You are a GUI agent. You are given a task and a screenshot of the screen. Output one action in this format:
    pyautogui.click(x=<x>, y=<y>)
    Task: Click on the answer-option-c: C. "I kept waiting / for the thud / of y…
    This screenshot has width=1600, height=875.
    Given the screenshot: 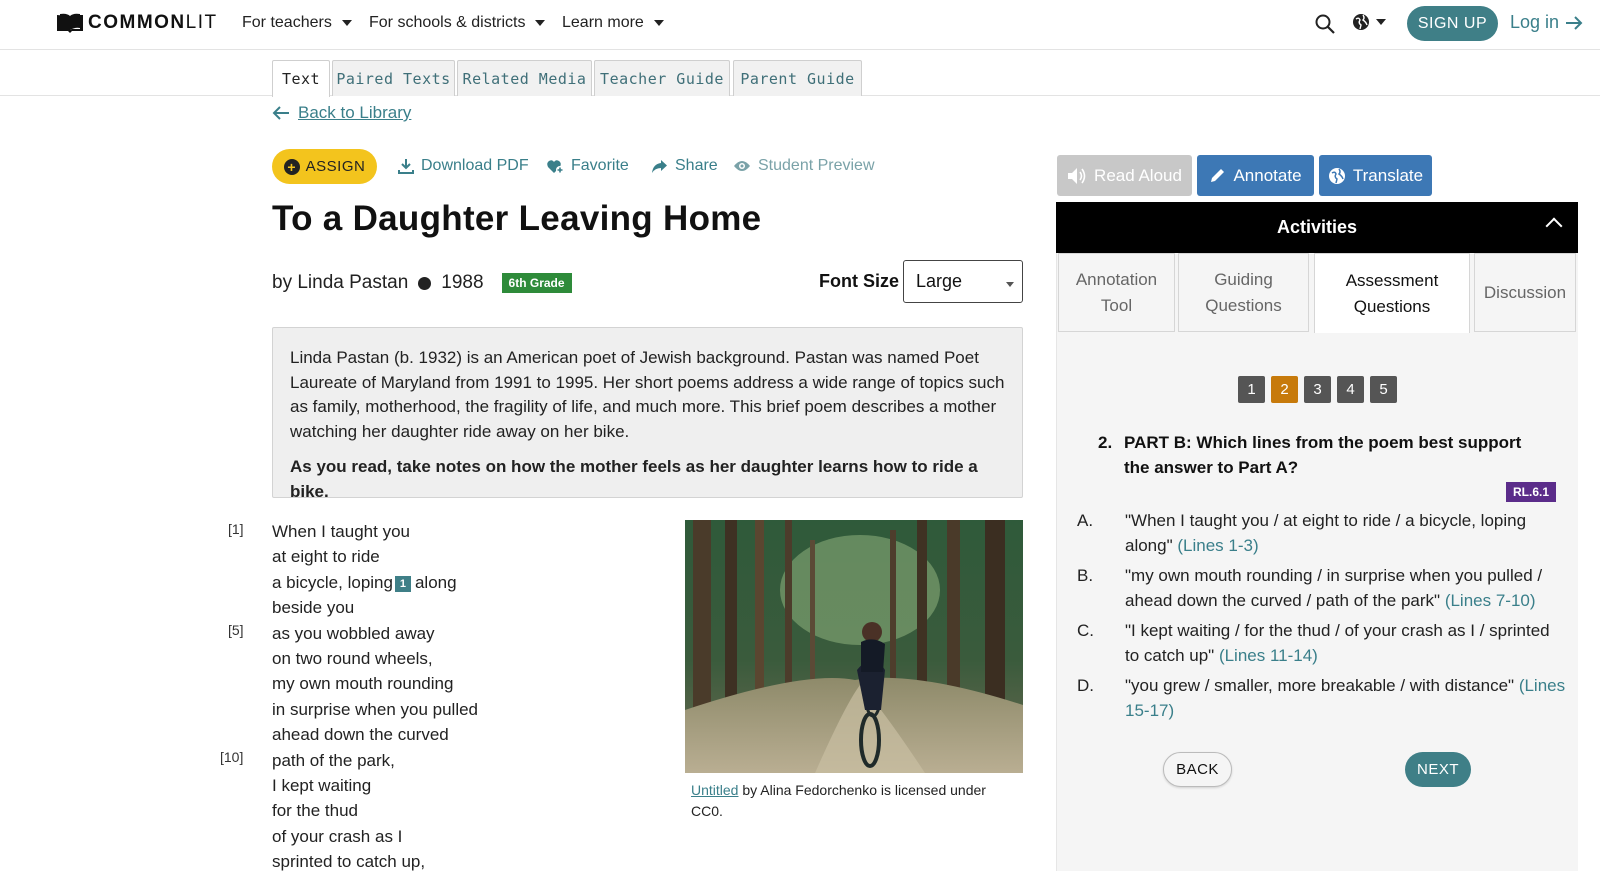 What is the action you would take?
    pyautogui.click(x=1322, y=643)
    